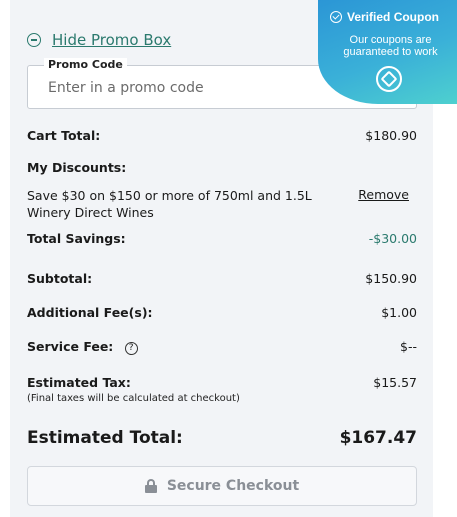 Image resolution: width=457 pixels, height=517 pixels. I want to click on total-savings-label: Total Savings:, so click(76, 238).